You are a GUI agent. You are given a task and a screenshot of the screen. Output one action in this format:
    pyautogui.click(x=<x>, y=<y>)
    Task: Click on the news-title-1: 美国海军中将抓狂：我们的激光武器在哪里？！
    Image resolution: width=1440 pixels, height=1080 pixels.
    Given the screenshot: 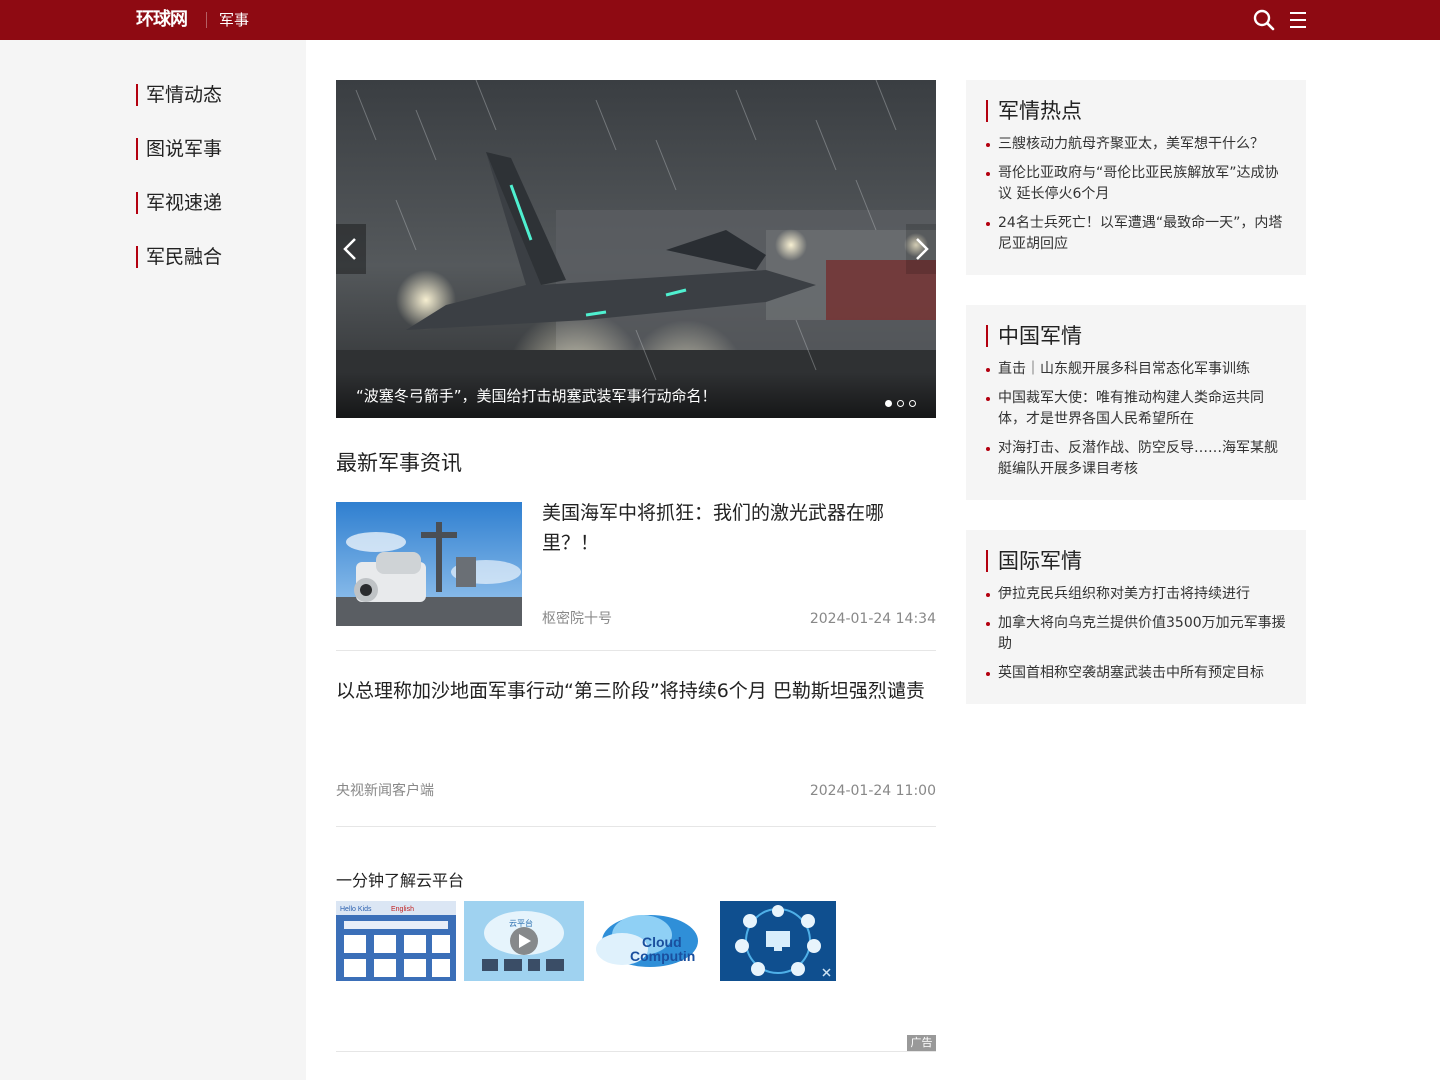 What is the action you would take?
    pyautogui.click(x=739, y=528)
    